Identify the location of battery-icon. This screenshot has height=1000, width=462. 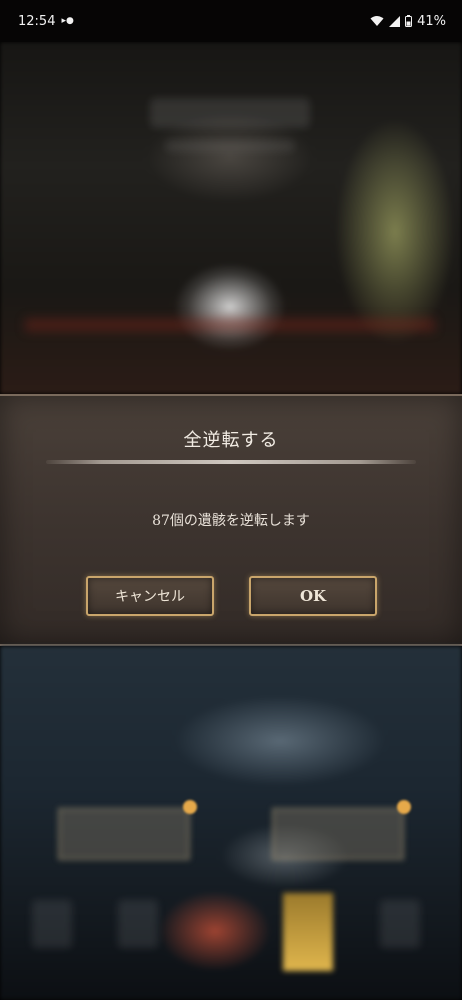
(409, 21).